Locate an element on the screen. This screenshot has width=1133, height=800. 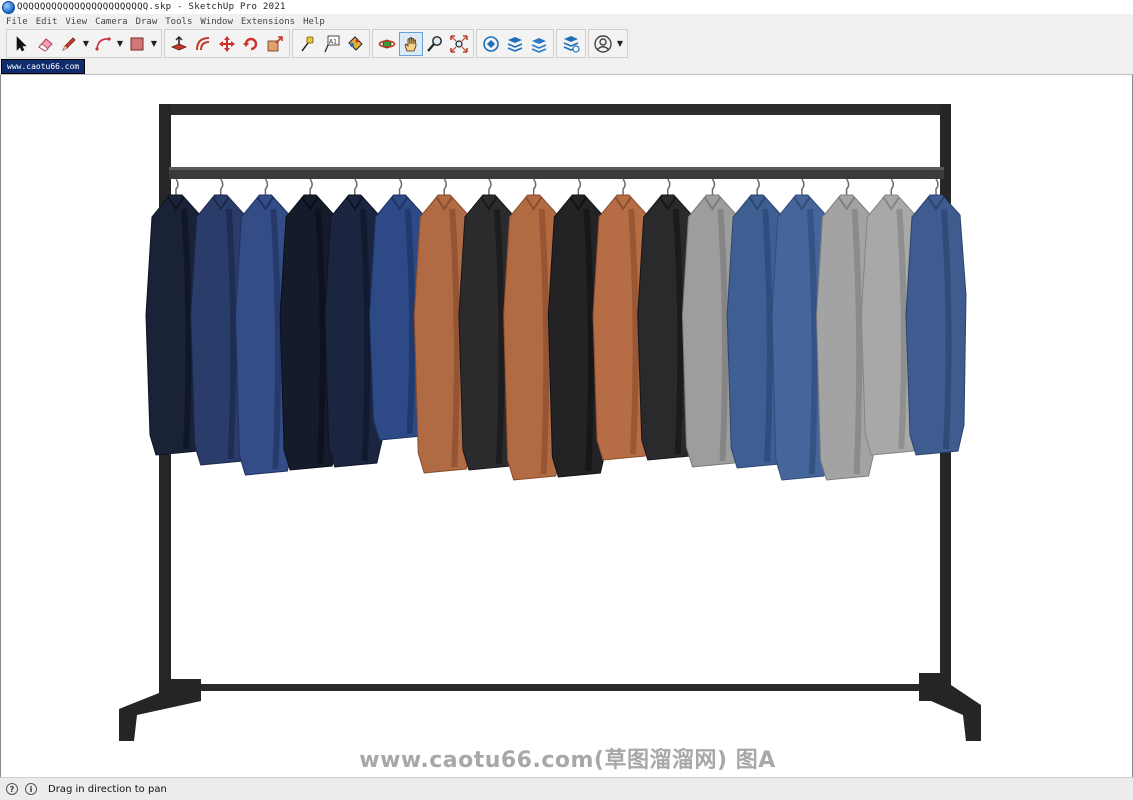
account-dropdown-chevron-icon: ▼ is located at coordinates (620, 44).